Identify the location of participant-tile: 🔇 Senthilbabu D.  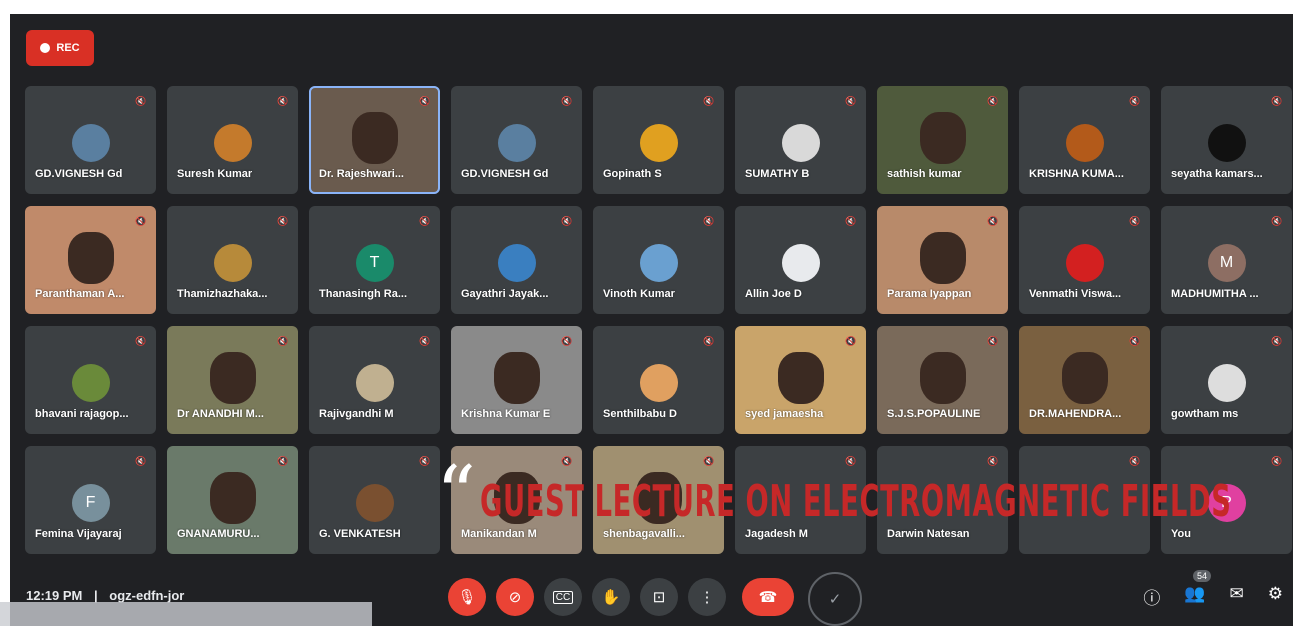
(658, 380).